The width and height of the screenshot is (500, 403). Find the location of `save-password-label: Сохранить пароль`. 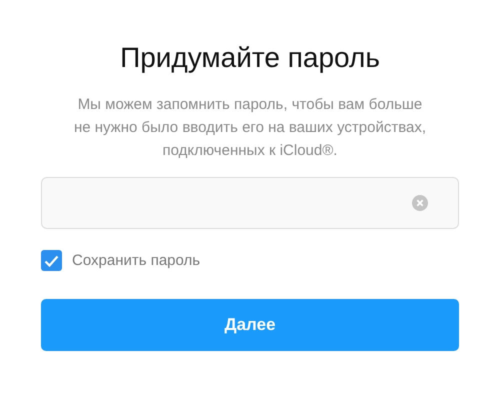

save-password-label: Сохранить пароль is located at coordinates (136, 260).